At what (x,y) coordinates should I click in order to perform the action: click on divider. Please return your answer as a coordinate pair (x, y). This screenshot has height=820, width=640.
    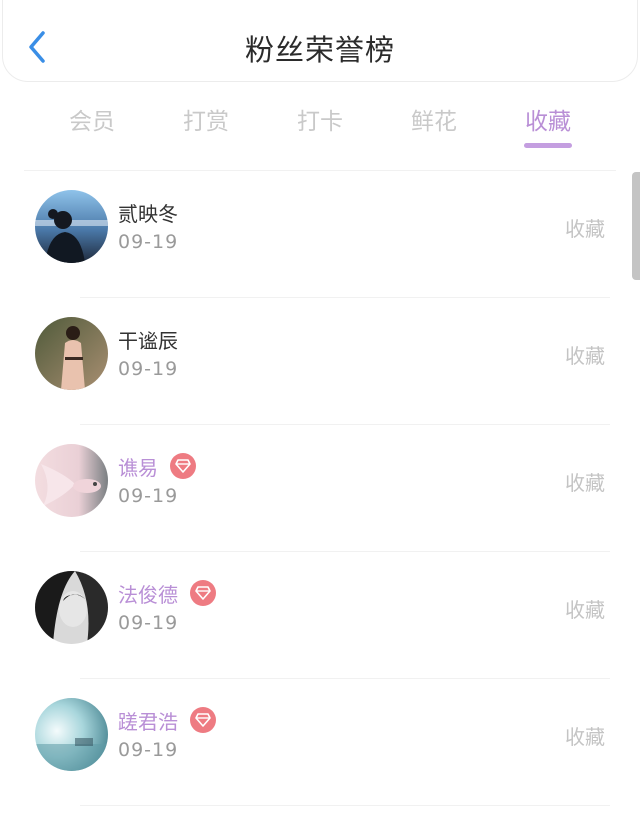
    Looking at the image, I should click on (345, 805).